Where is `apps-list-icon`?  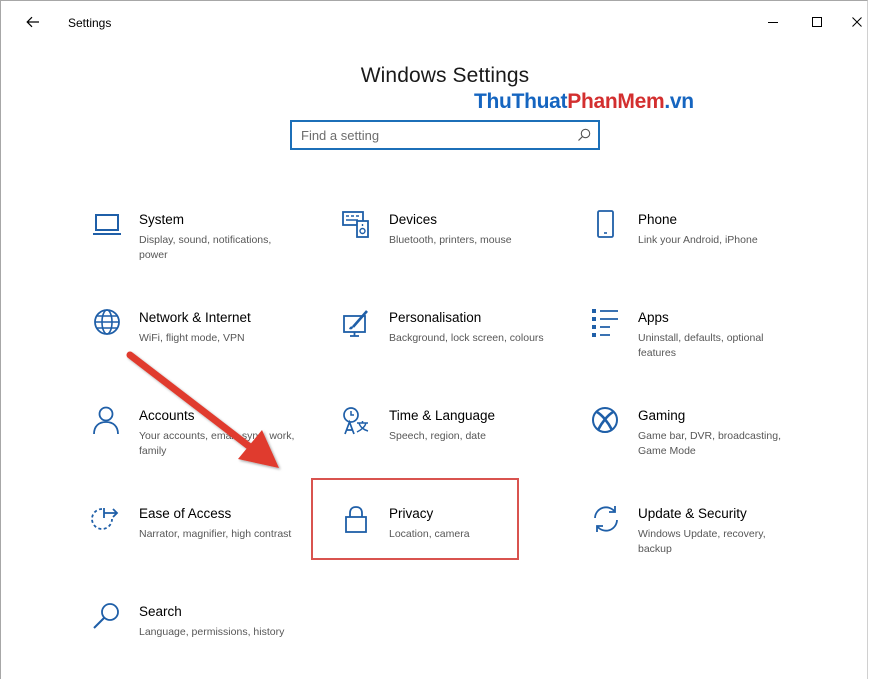 apps-list-icon is located at coordinates (605, 323).